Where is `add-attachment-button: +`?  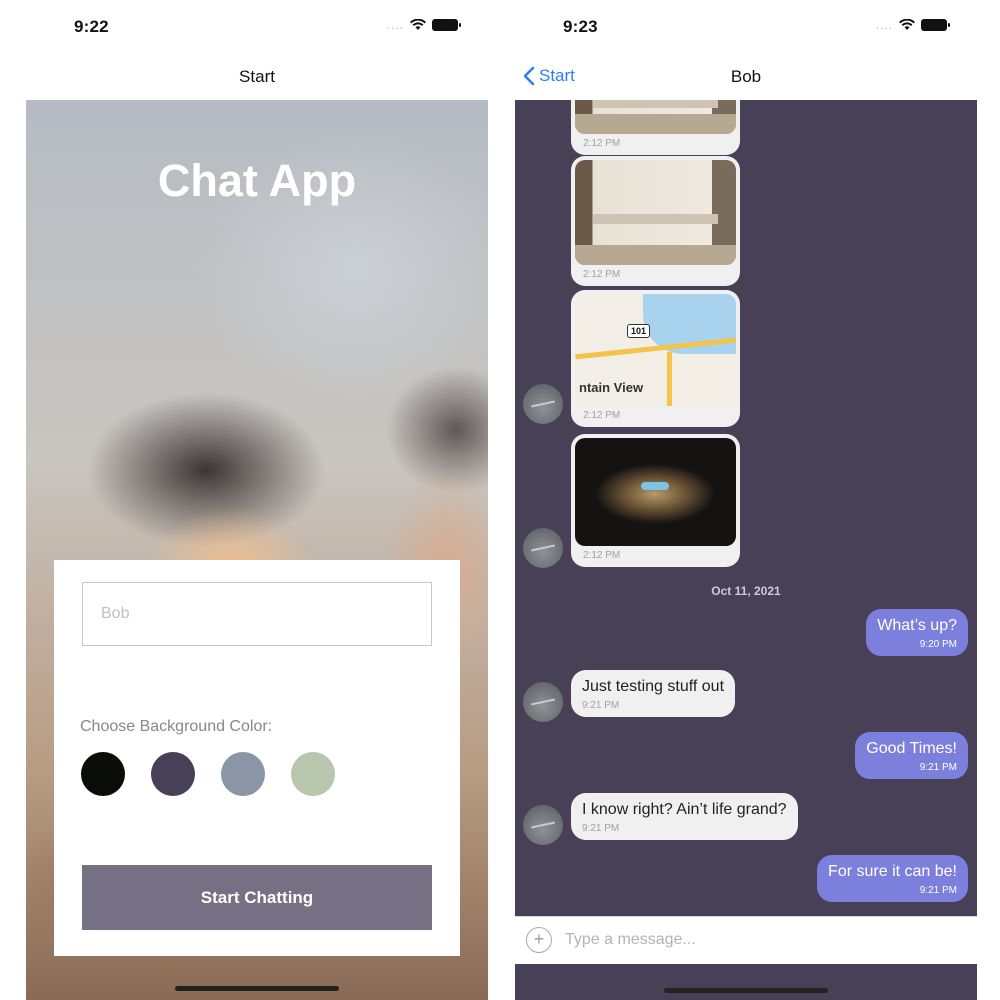
add-attachment-button: + is located at coordinates (539, 940).